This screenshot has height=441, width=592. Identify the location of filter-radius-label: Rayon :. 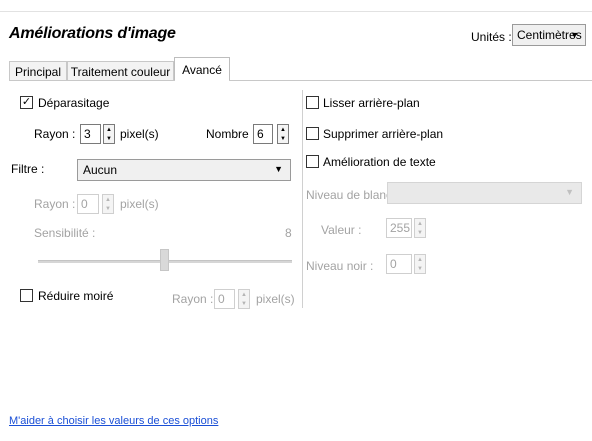
(55, 204).